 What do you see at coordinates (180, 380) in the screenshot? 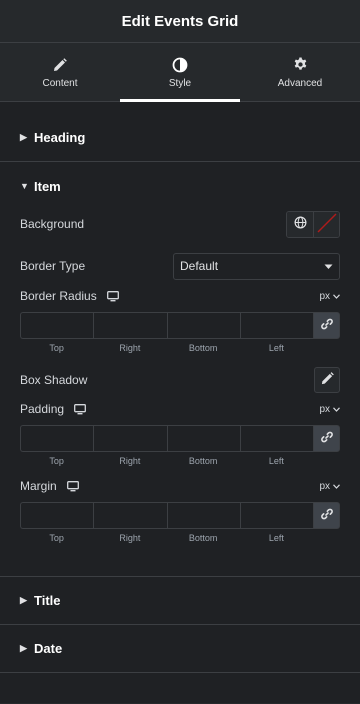
I see `box-shadow-control: Box Shadow` at bounding box center [180, 380].